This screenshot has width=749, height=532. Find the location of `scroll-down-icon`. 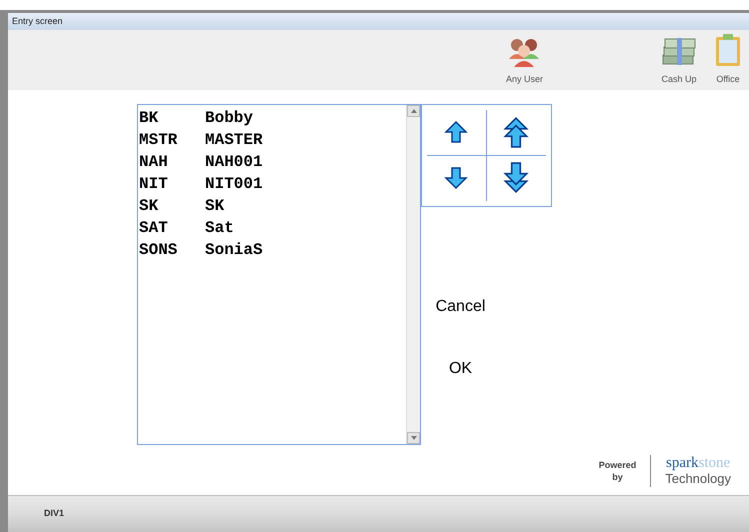

scroll-down-icon is located at coordinates (413, 438).